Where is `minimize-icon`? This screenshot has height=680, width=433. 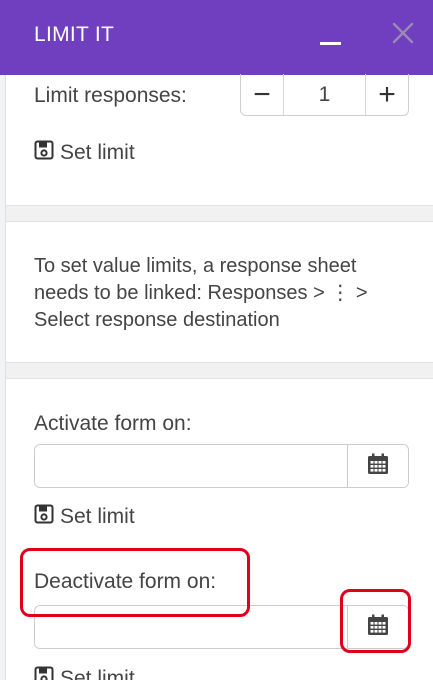
minimize-icon is located at coordinates (331, 39).